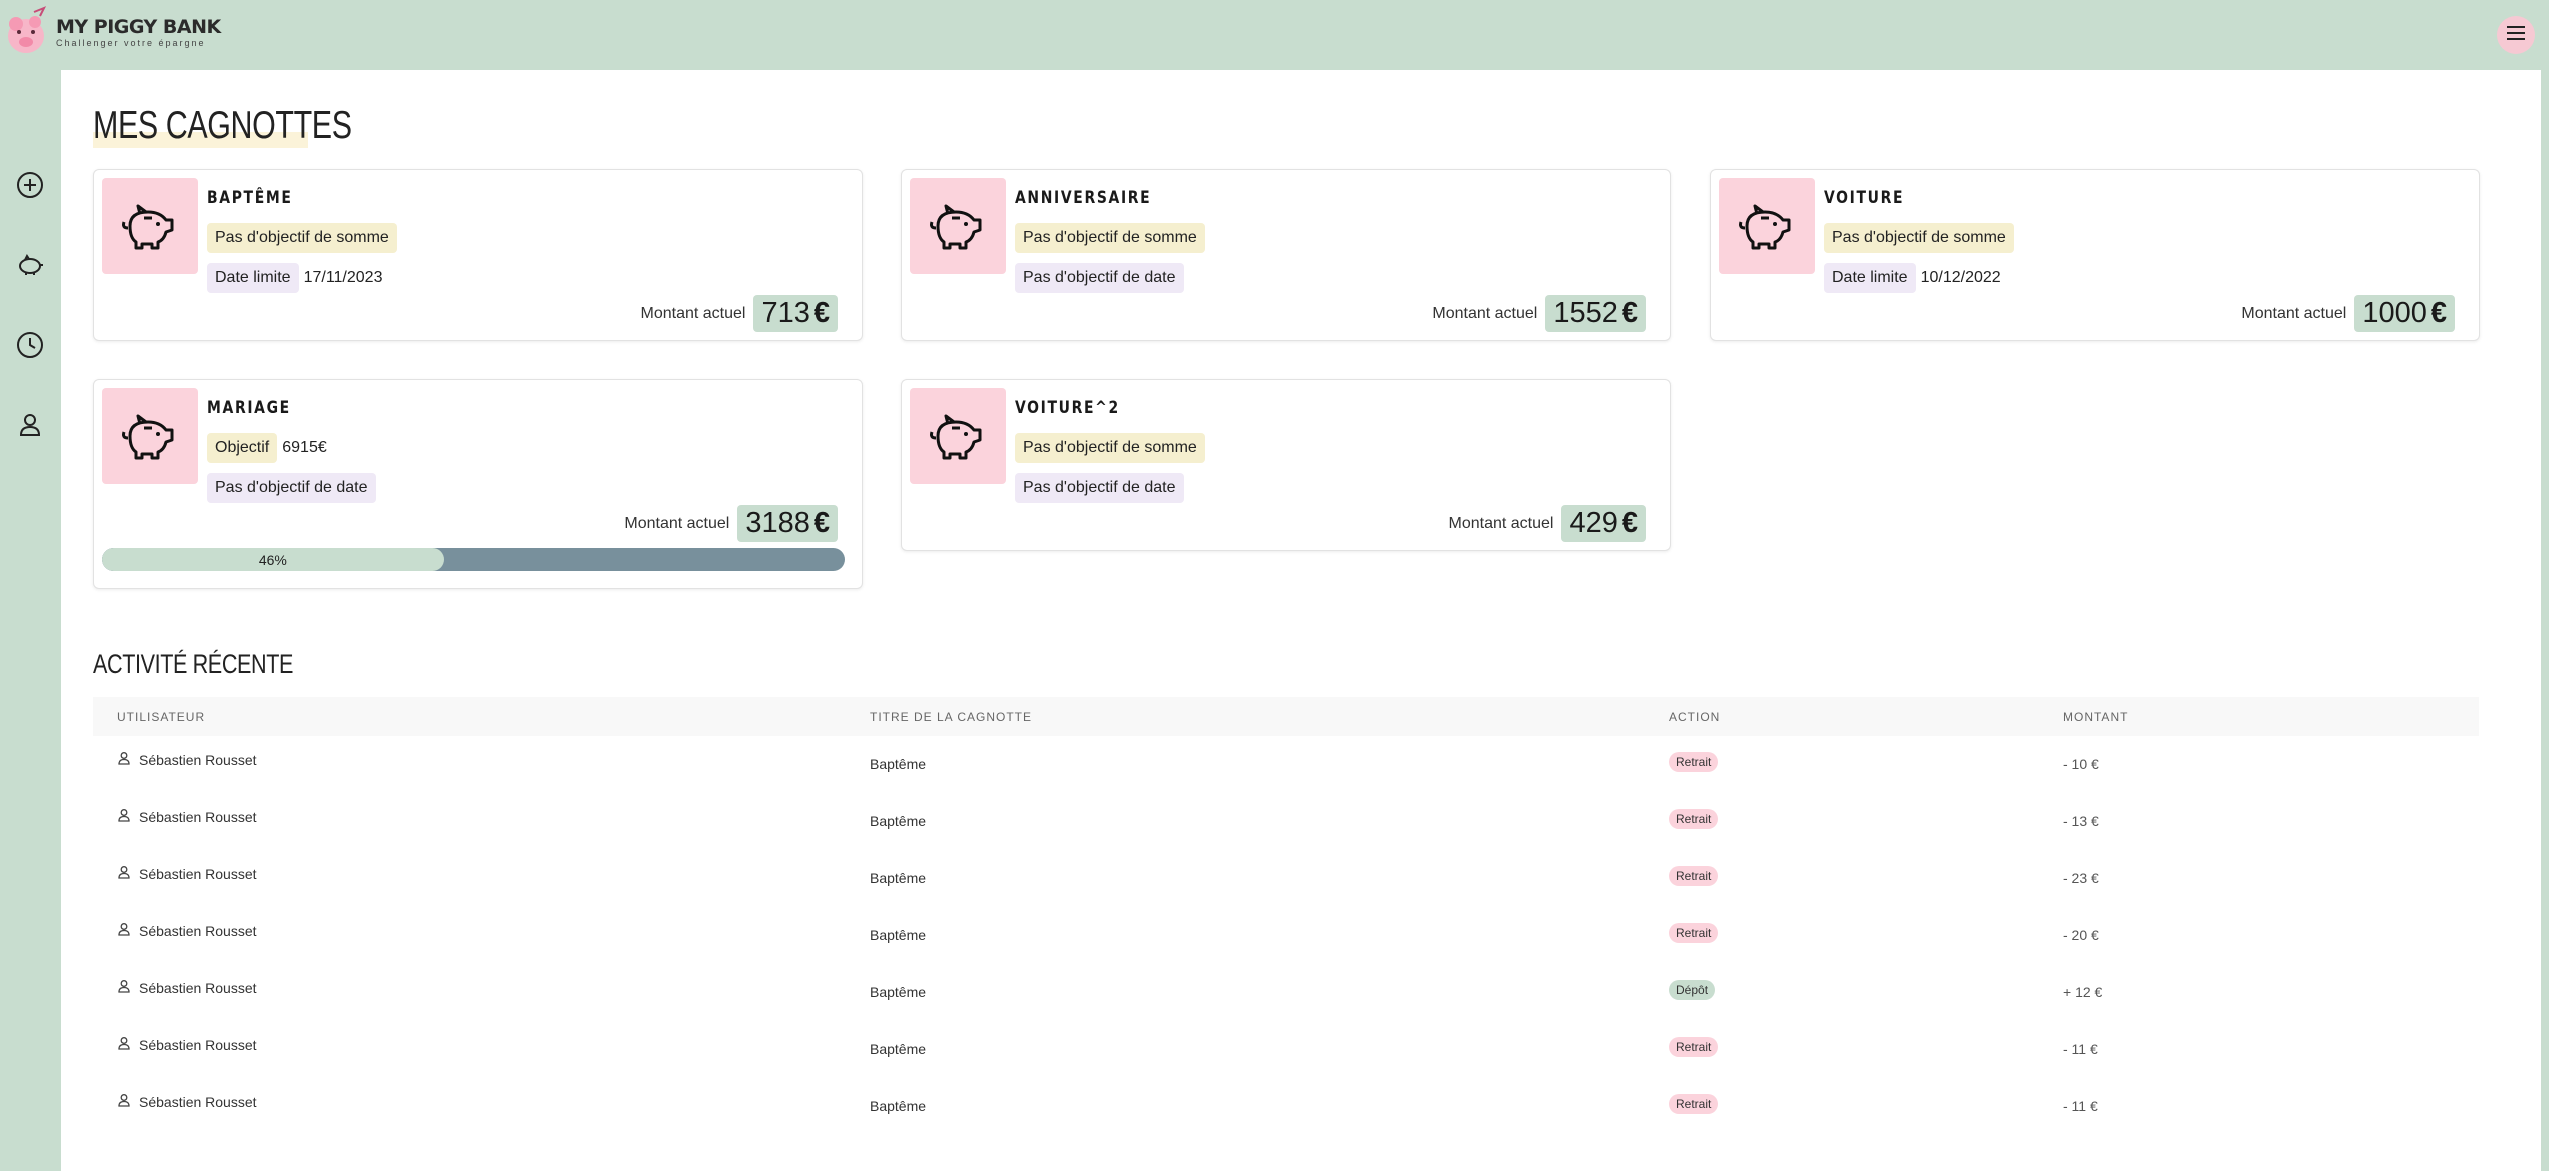 The image size is (2549, 1171). Describe the element at coordinates (1286, 878) in the screenshot. I see `table-row: Sébastien Rousset Baptême Retrait - 23 €` at that location.